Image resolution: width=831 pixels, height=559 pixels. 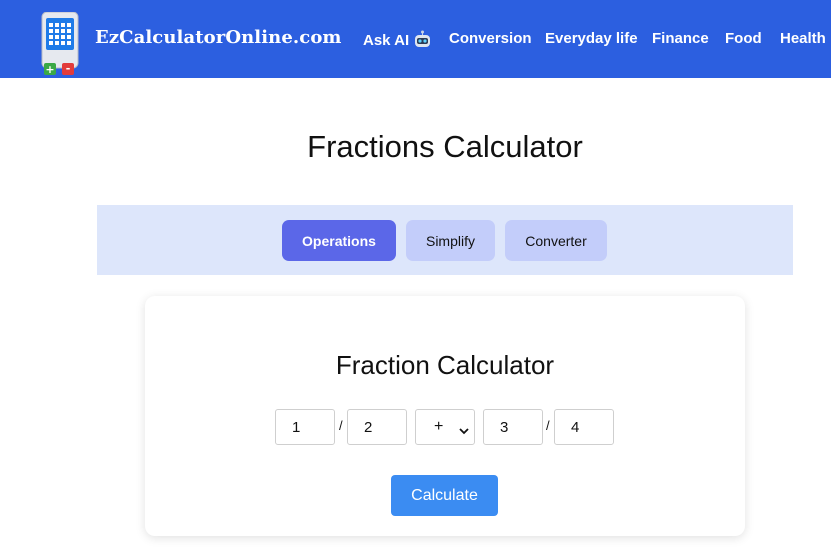 I want to click on fraction2-denominator-input: 4, so click(x=584, y=427).